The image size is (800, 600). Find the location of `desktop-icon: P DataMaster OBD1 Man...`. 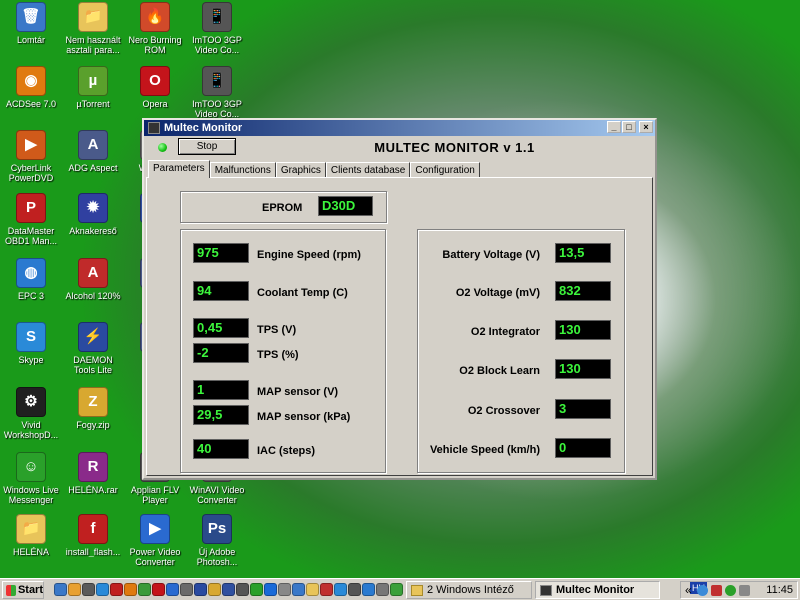

desktop-icon: P DataMaster OBD1 Man... is located at coordinates (31, 219).